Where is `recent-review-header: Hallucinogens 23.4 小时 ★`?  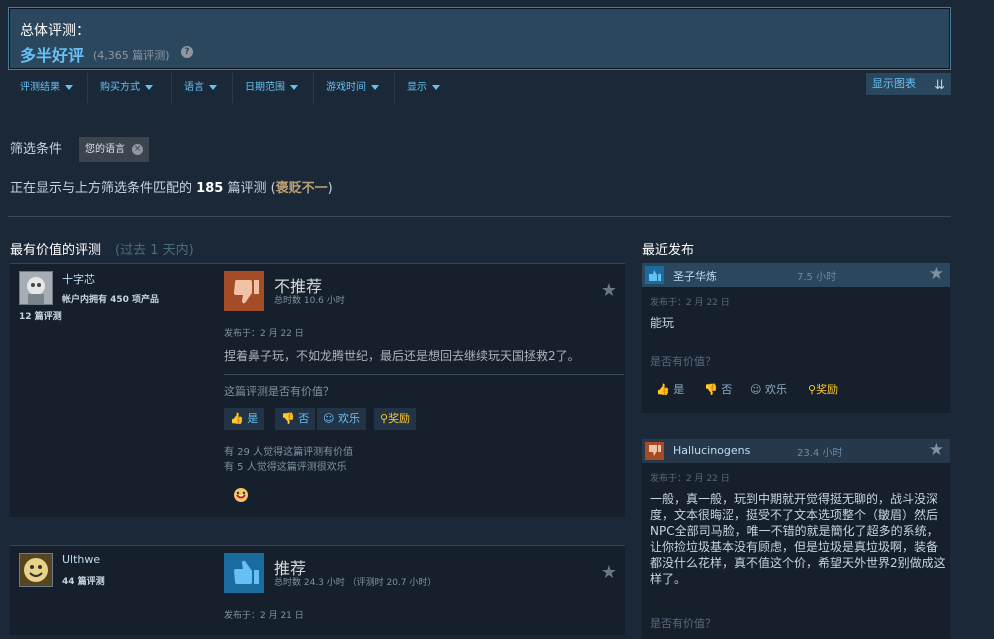
recent-review-header: Hallucinogens 23.4 小时 ★ is located at coordinates (796, 451).